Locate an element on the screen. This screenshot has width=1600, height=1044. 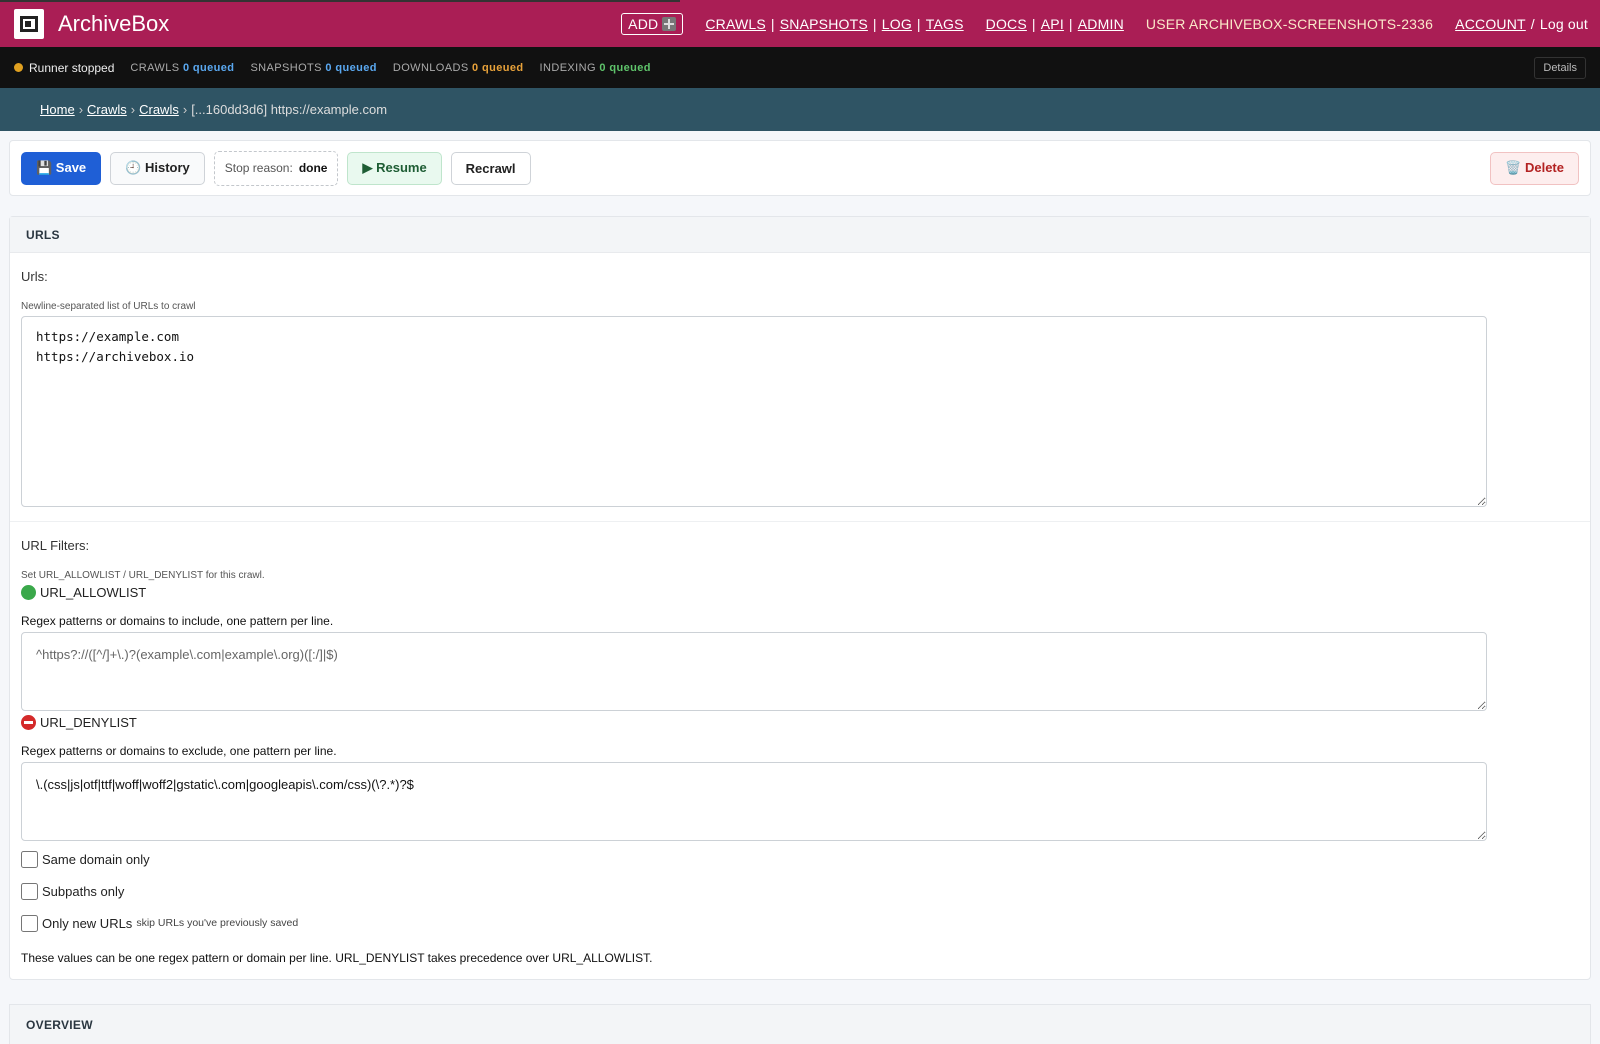
only-new-checkbox is located at coordinates (29, 923).